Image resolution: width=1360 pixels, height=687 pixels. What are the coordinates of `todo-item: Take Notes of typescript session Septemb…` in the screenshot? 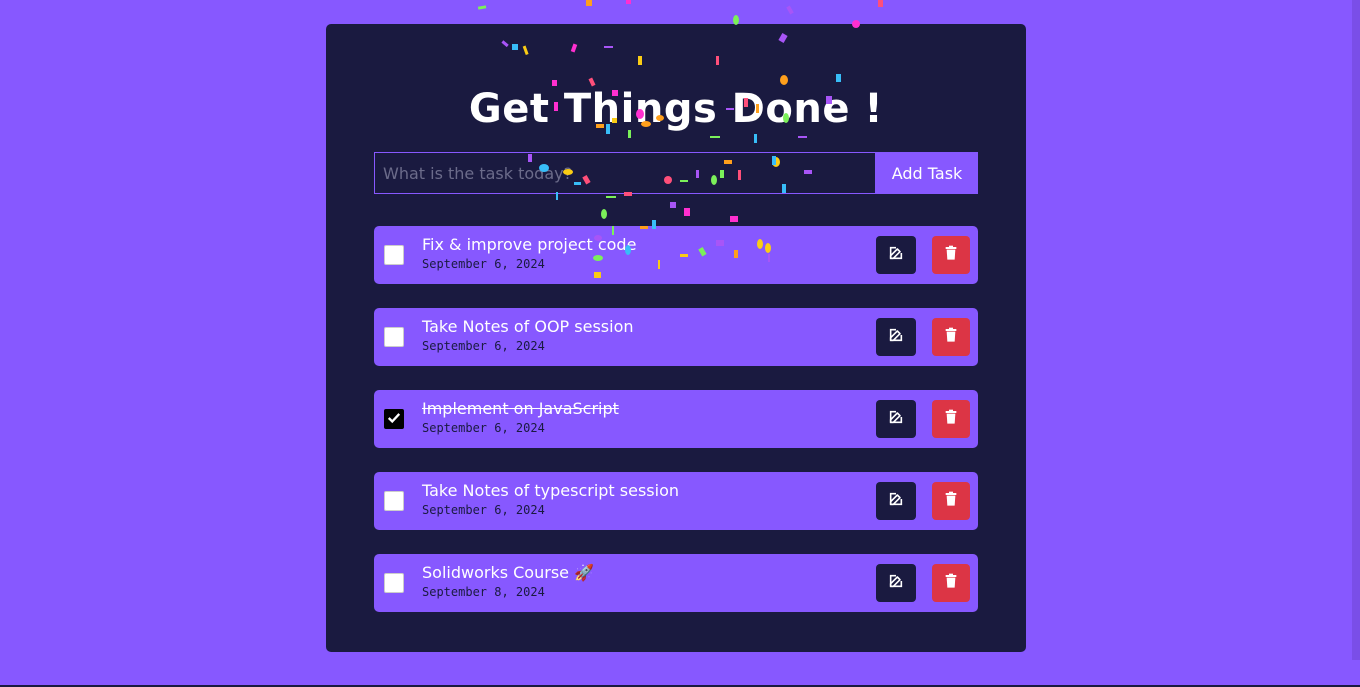 It's located at (676, 501).